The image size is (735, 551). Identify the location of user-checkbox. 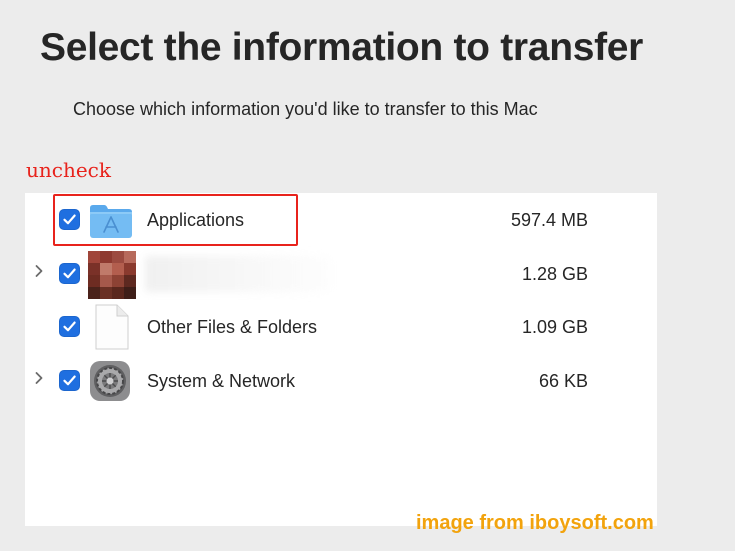
(69, 273).